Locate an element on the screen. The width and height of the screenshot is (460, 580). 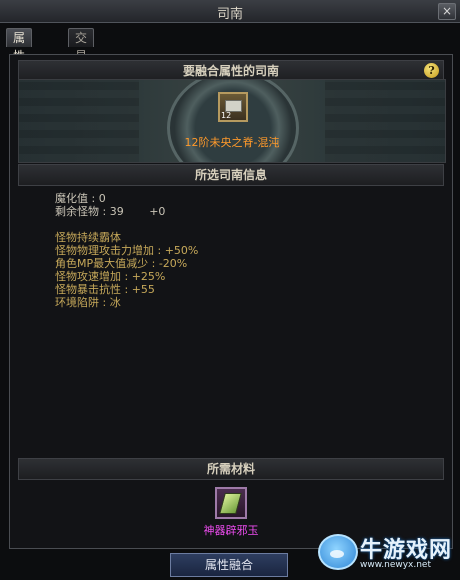
stat-label: 剩余怪物 : 39 is located at coordinates (89, 211).